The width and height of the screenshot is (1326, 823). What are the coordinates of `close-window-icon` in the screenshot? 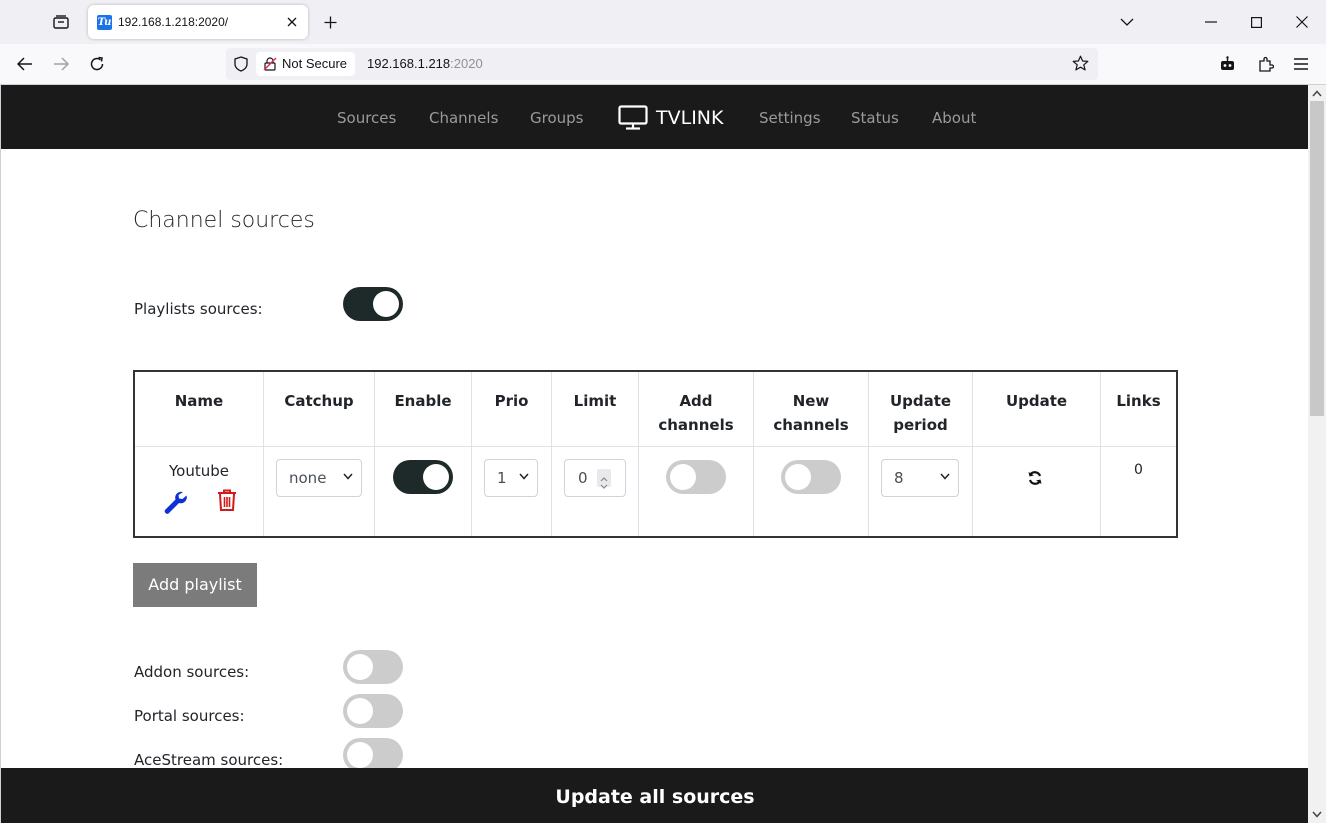 It's located at (1302, 22).